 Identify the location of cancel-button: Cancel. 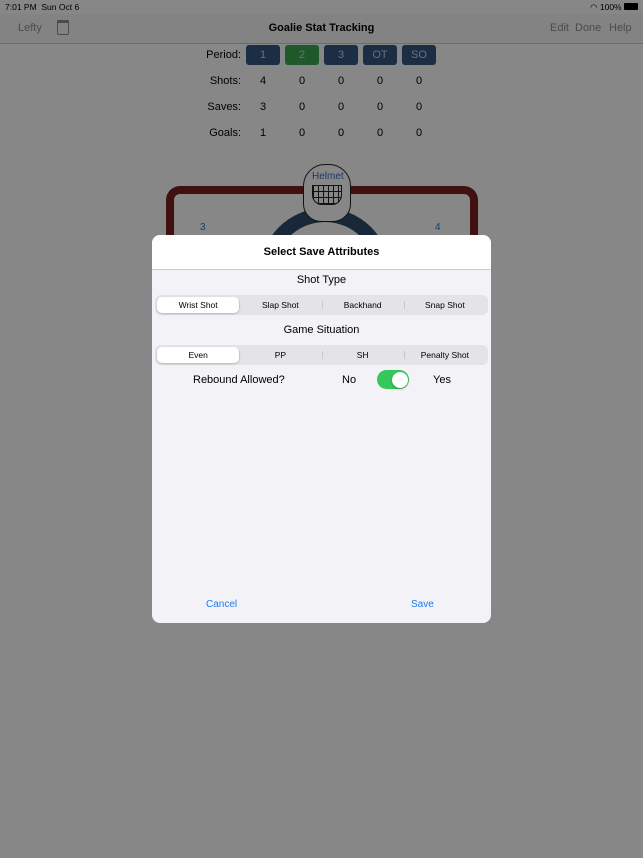
(221, 604).